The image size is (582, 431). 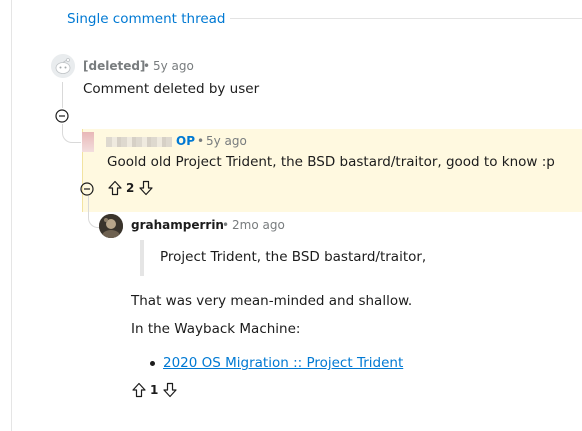 What do you see at coordinates (283, 363) in the screenshot?
I see `wayback-link: 2020 OS Migration :: Project Trident` at bounding box center [283, 363].